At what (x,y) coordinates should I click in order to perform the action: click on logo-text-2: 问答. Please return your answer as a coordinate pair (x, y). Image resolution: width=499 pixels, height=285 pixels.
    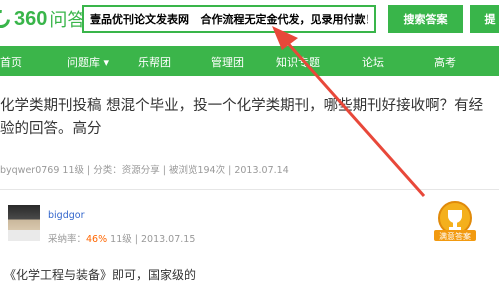
    Looking at the image, I should click on (67, 20).